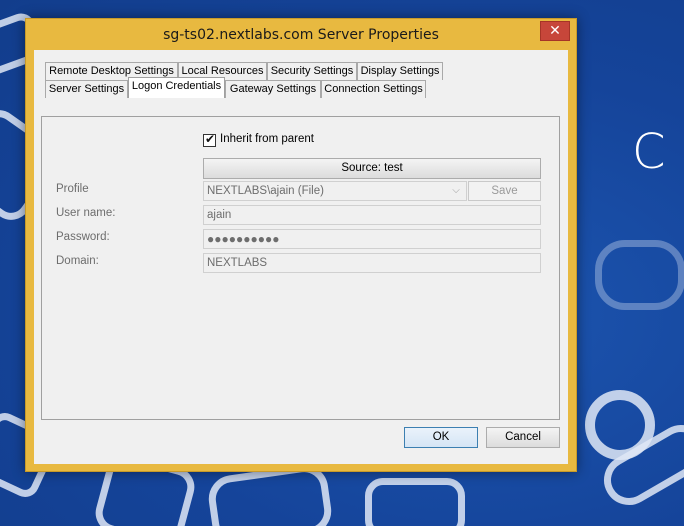  What do you see at coordinates (372, 215) in the screenshot?
I see `username-field: ajain` at bounding box center [372, 215].